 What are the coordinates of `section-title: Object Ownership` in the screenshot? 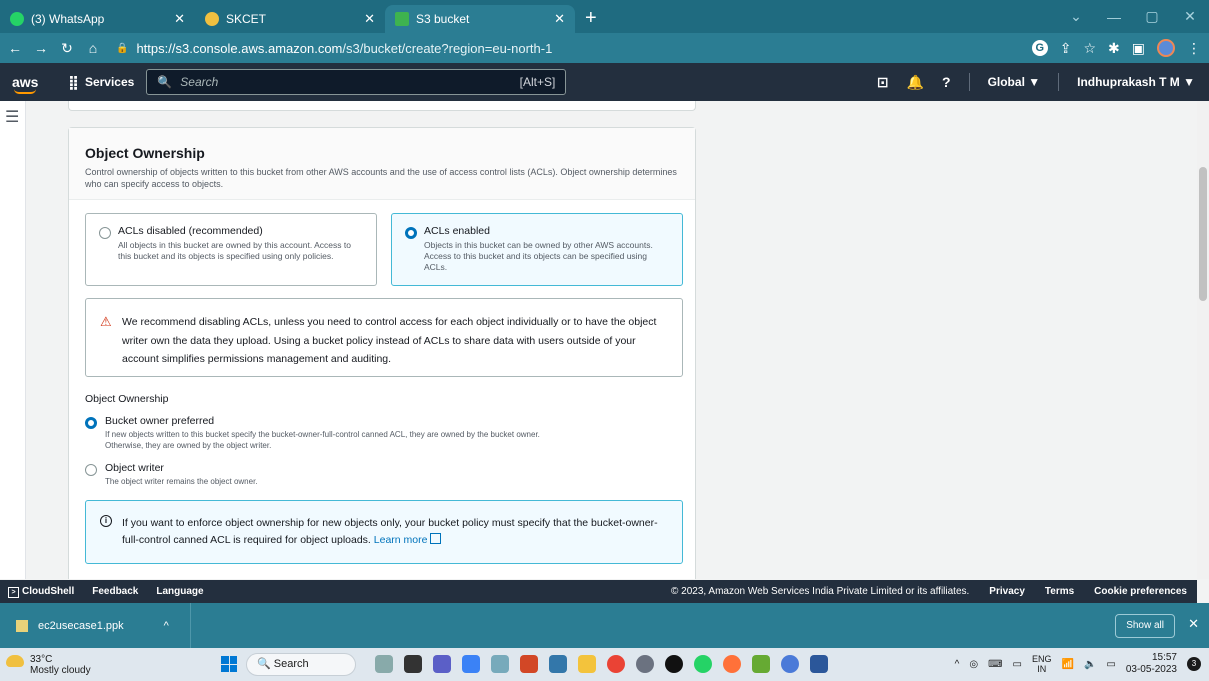 It's located at (145, 153).